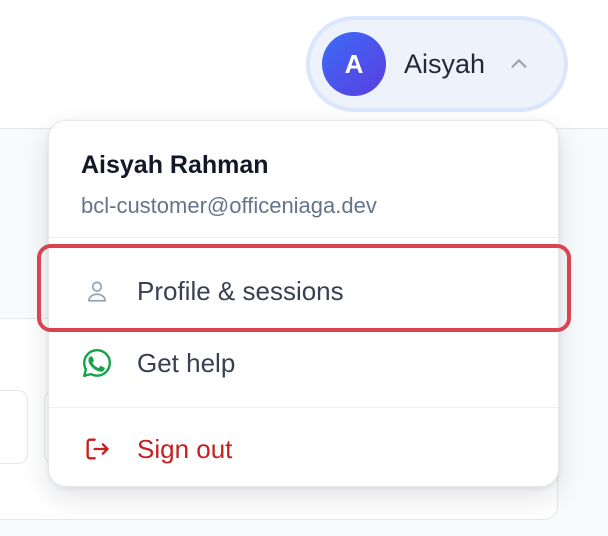  What do you see at coordinates (445, 63) in the screenshot?
I see `user-display-name: Aisyah` at bounding box center [445, 63].